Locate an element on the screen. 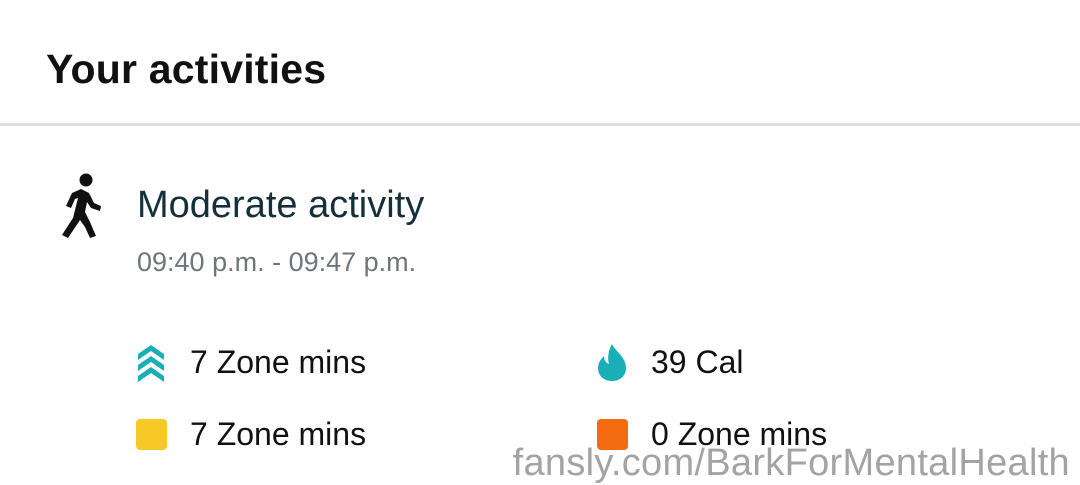  yellow-square-icon is located at coordinates (151, 434).